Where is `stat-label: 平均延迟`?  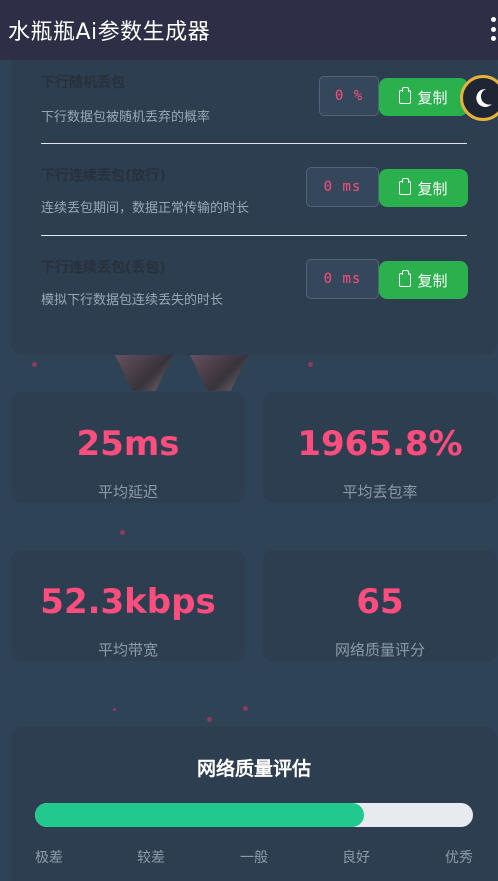
stat-label: 平均延迟 is located at coordinates (127, 492).